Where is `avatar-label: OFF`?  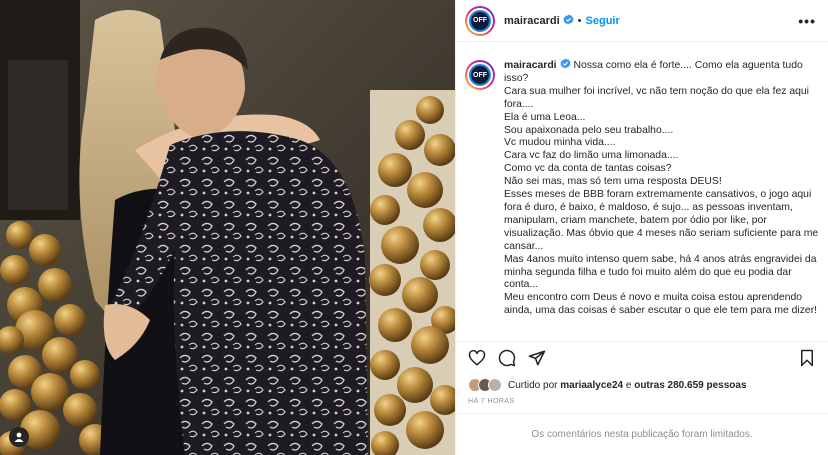
avatar-label: OFF is located at coordinates (480, 20).